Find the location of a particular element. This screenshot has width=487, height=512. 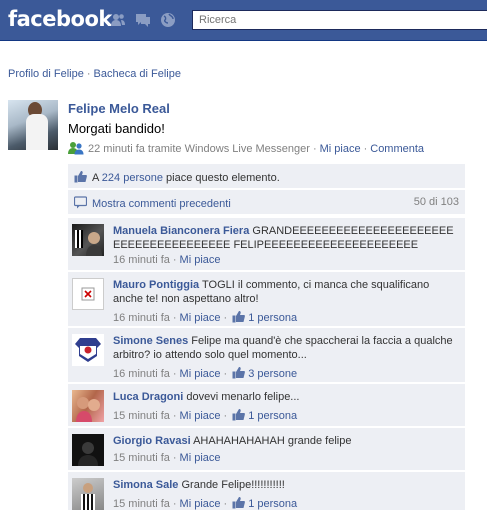

commenter-name-link: Simona Sale is located at coordinates (145, 485).